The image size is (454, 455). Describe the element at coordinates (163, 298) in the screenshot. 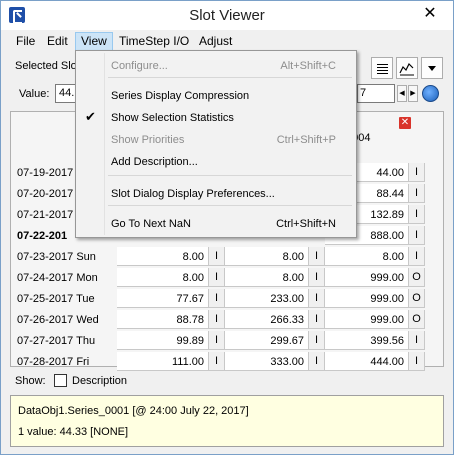

I see `value-cell: 77.67` at that location.